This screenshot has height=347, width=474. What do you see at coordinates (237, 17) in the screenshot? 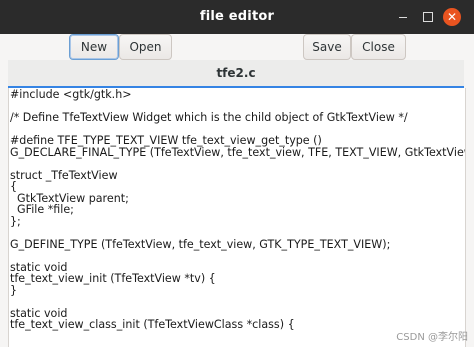
I see `title-bar: file editor ✕` at bounding box center [237, 17].